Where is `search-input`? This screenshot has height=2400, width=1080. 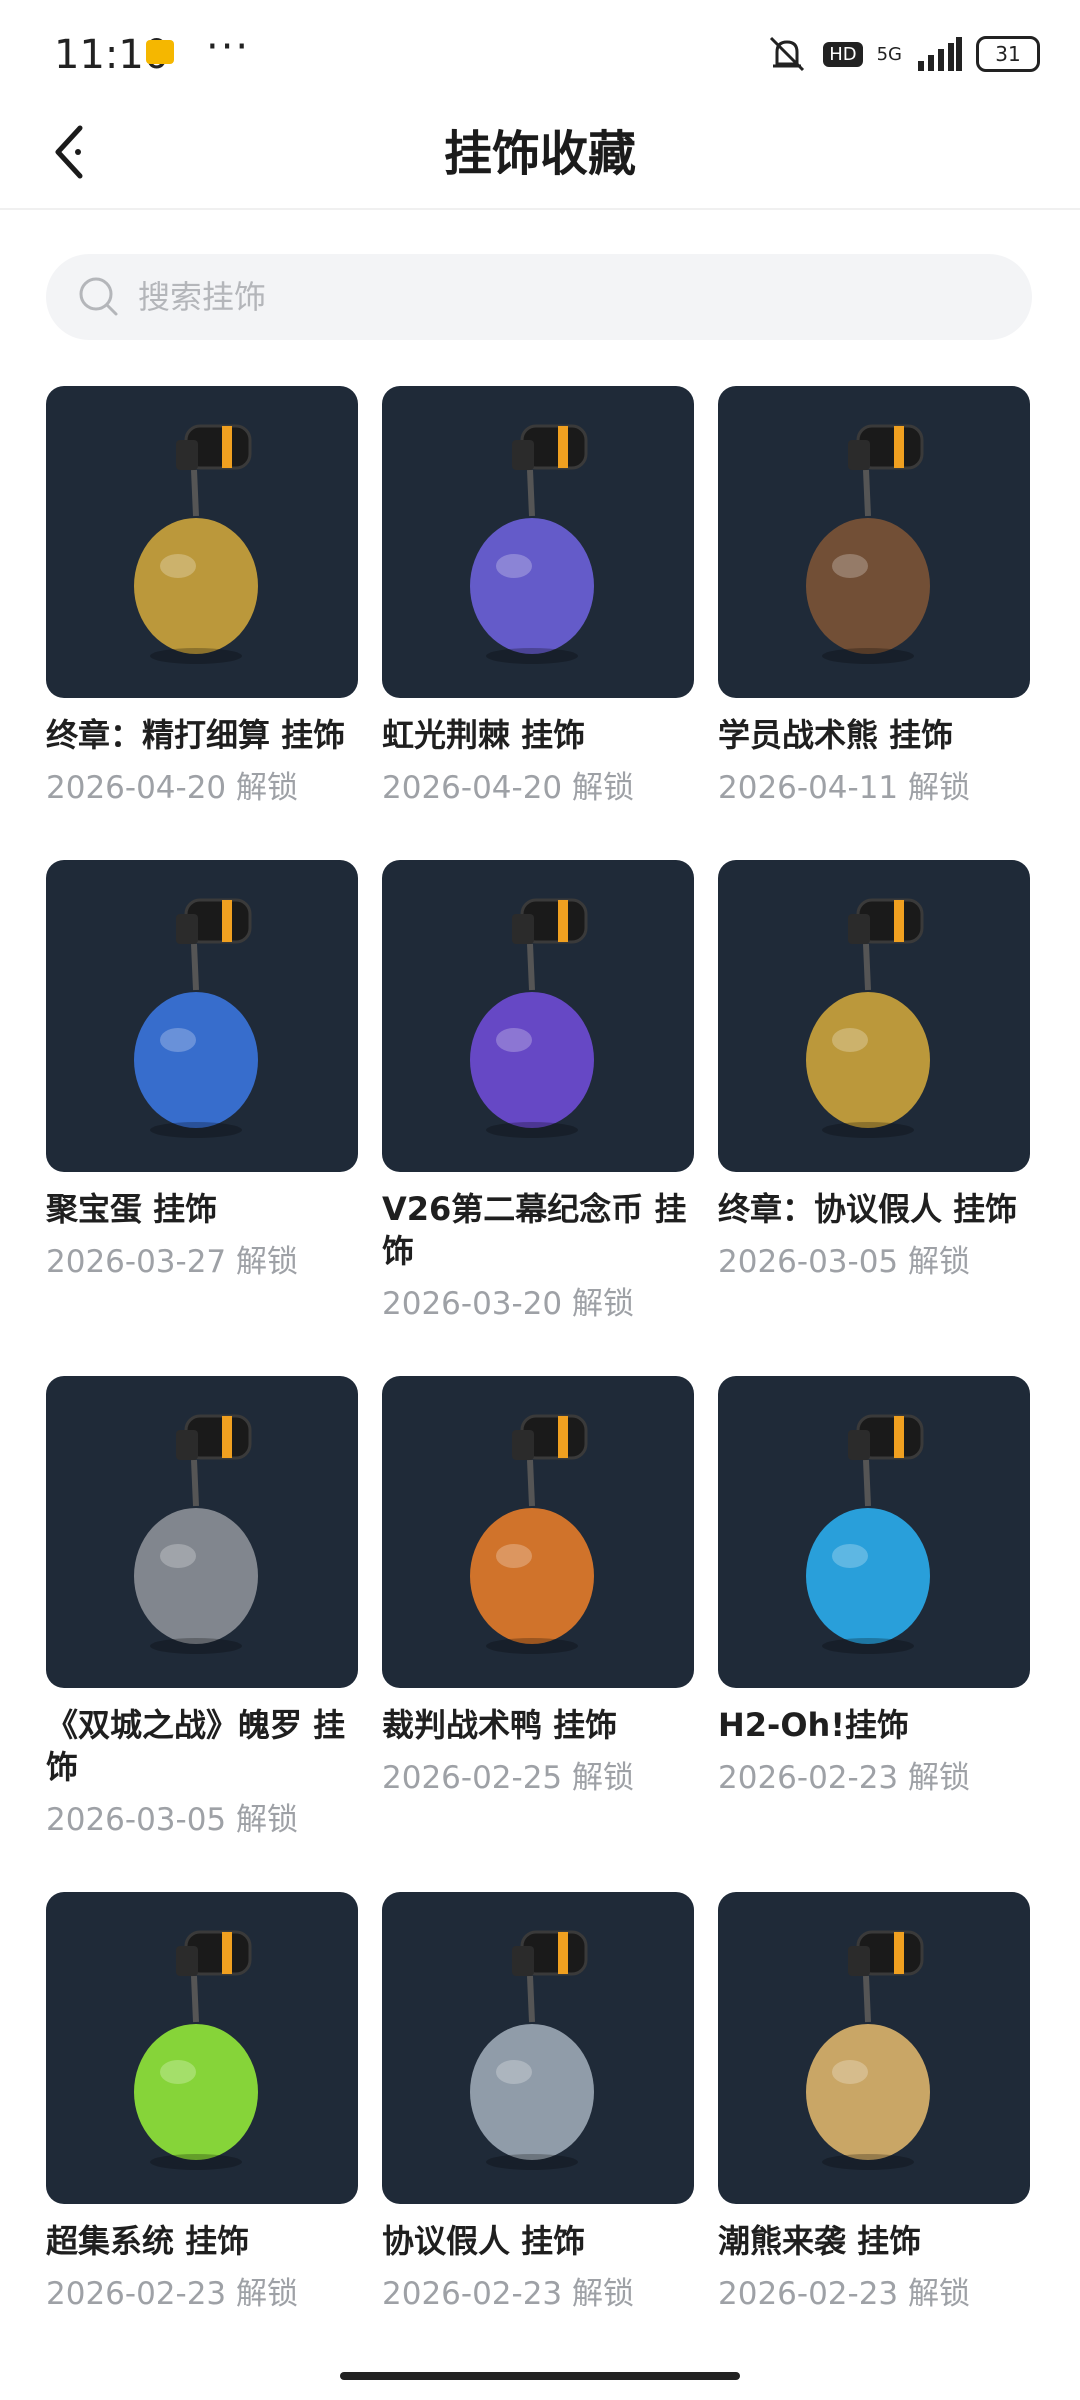 search-input is located at coordinates (538, 297).